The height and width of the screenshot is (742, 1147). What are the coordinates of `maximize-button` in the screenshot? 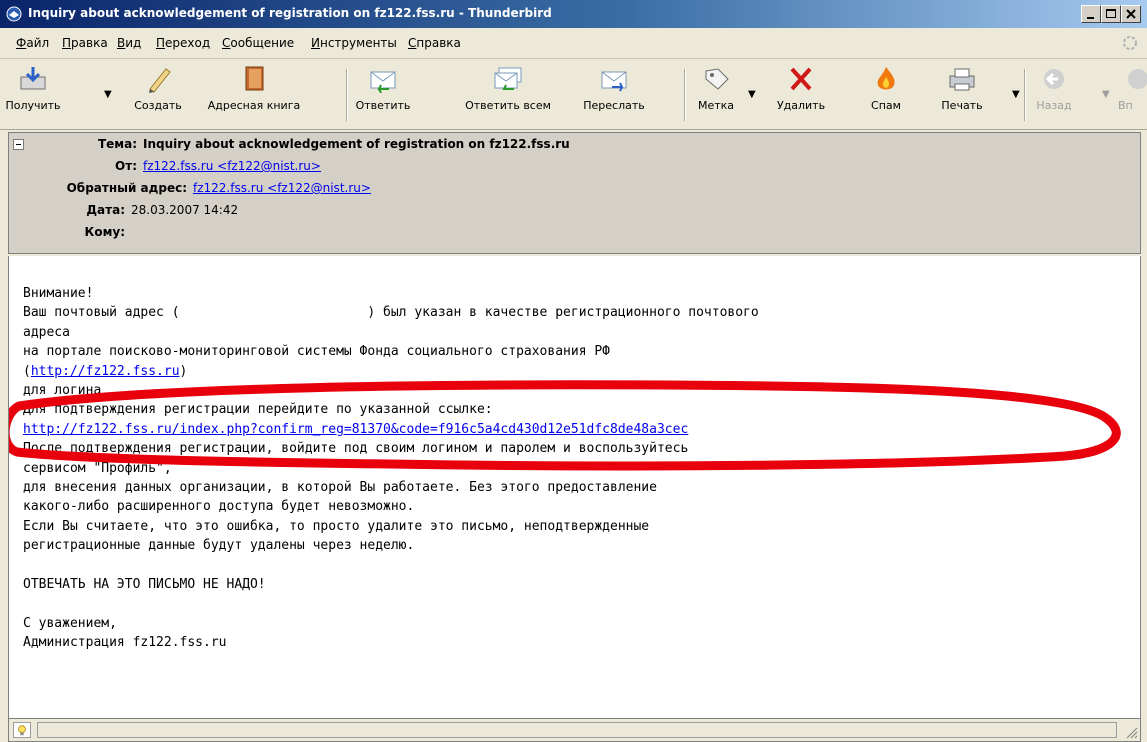 It's located at (1111, 14).